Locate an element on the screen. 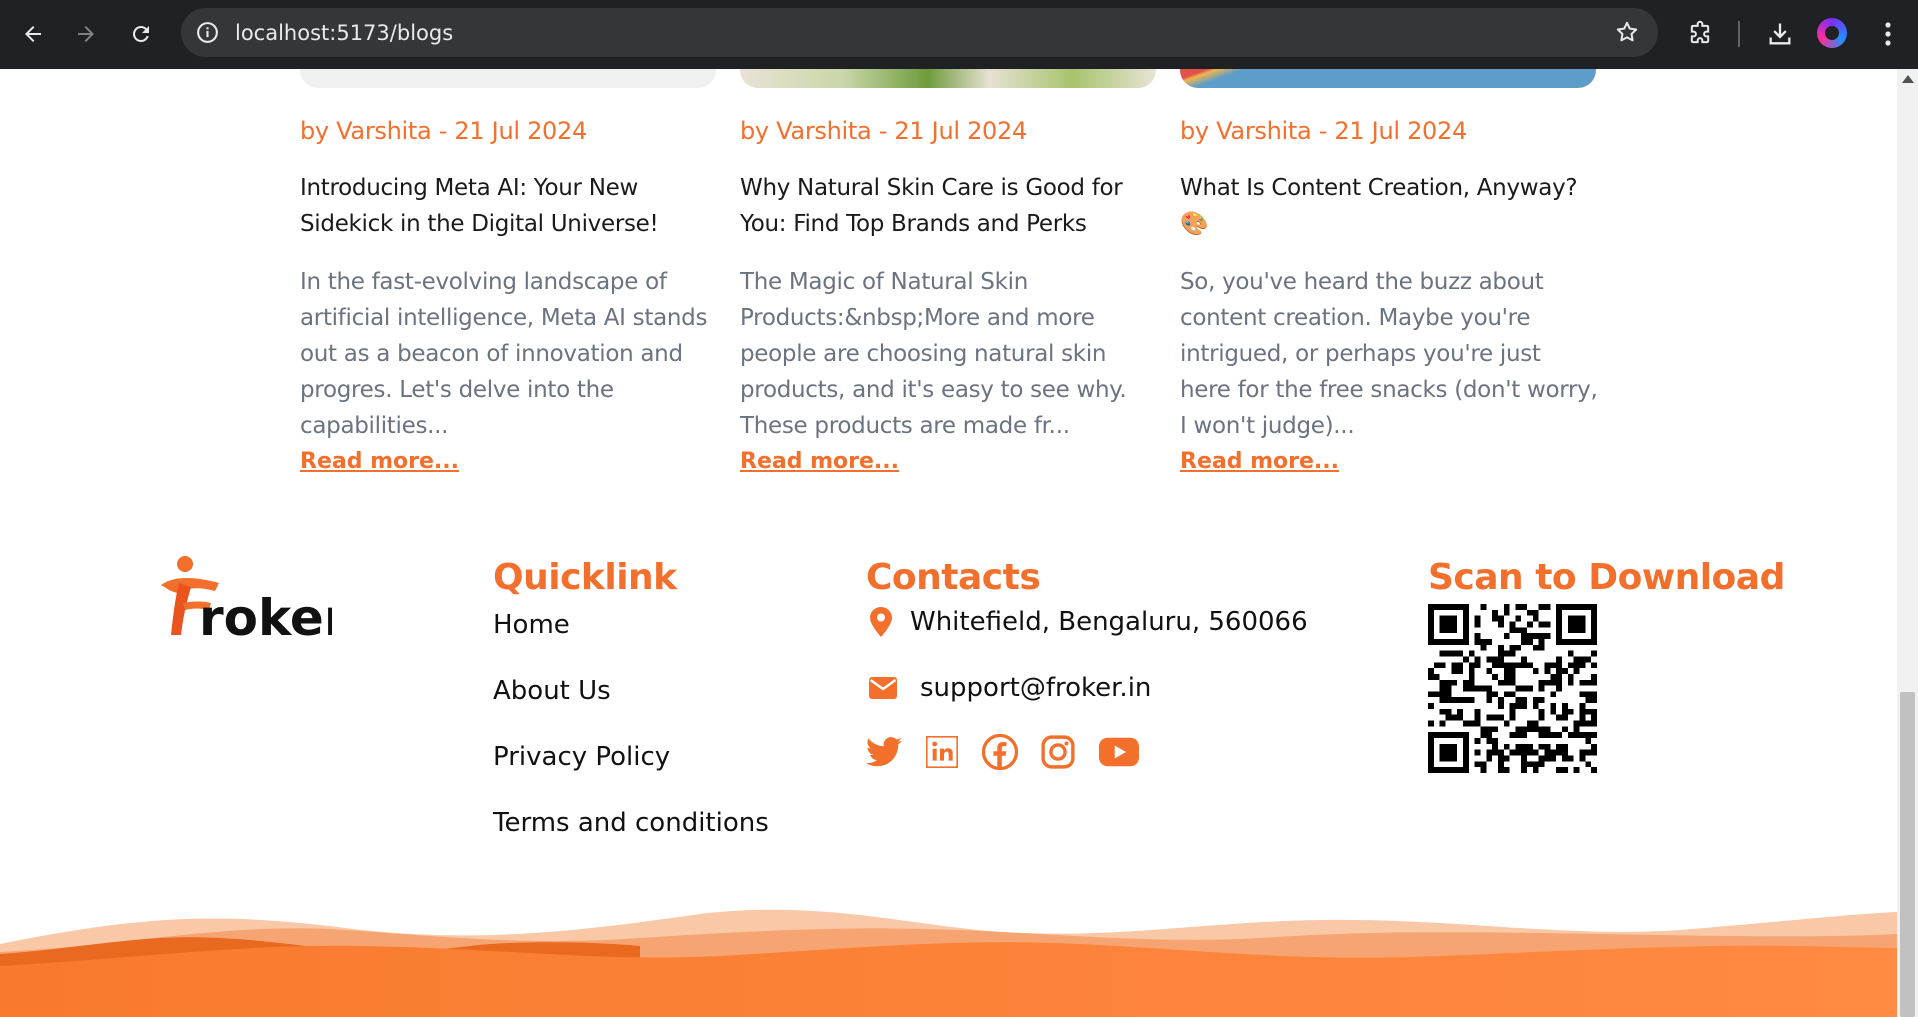 The height and width of the screenshot is (1017, 1918). puzzle-icon is located at coordinates (1700, 32).